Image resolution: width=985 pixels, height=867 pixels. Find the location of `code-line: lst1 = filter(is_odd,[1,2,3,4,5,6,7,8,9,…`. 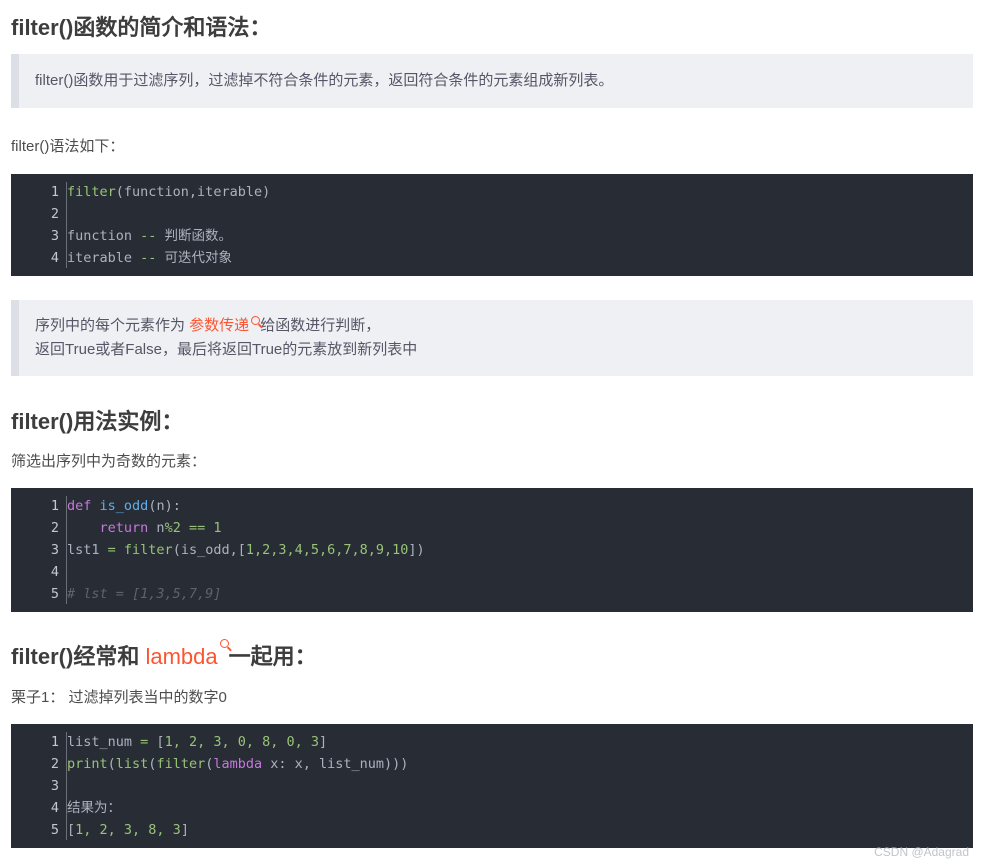

code-line: lst1 = filter(is_odd,[1,2,3,4,5,6,7,8,9,… is located at coordinates (246, 550).